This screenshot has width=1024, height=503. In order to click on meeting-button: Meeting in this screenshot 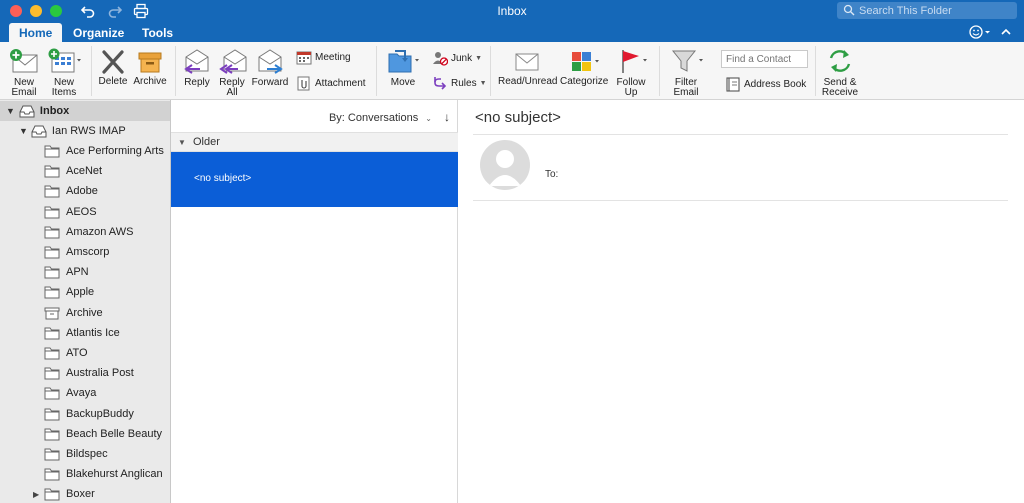, I will do `click(323, 57)`.